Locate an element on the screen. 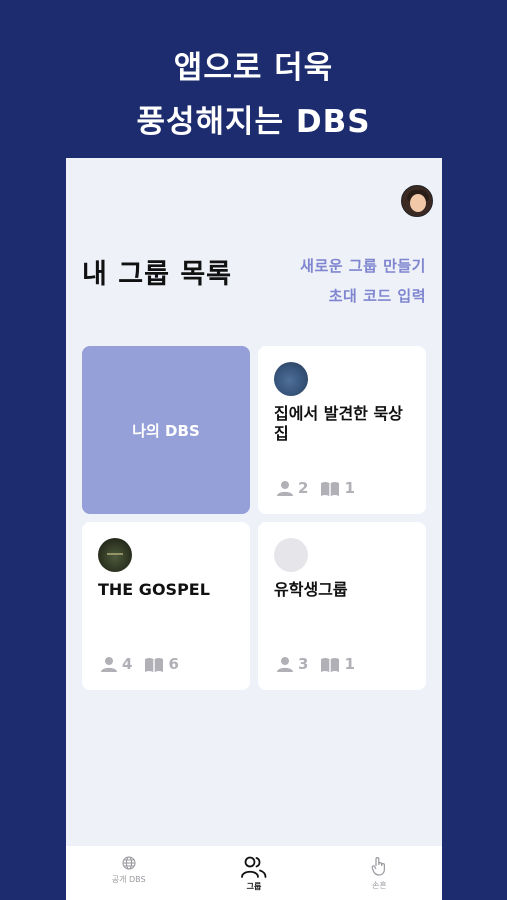 This screenshot has height=900, width=507. group-stats: 2 1 is located at coordinates (321, 488).